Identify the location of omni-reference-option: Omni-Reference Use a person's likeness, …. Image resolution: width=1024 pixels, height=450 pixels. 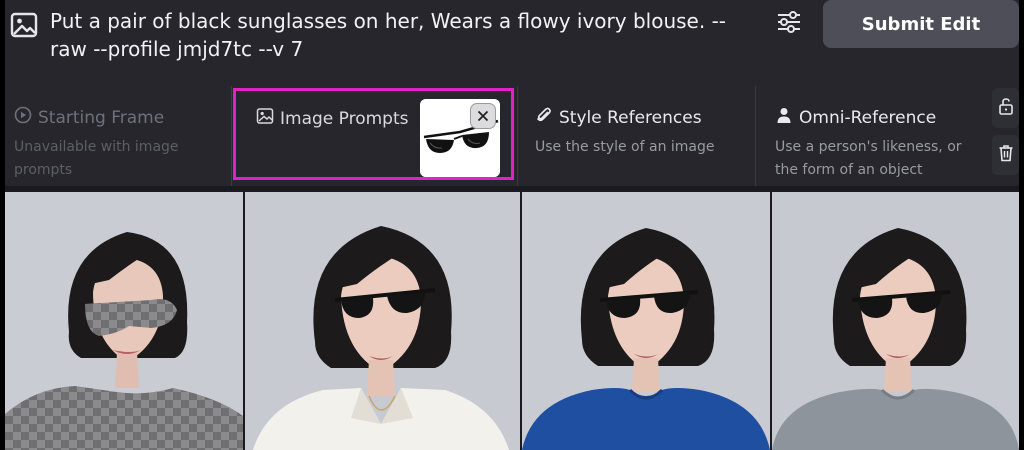
(876, 136).